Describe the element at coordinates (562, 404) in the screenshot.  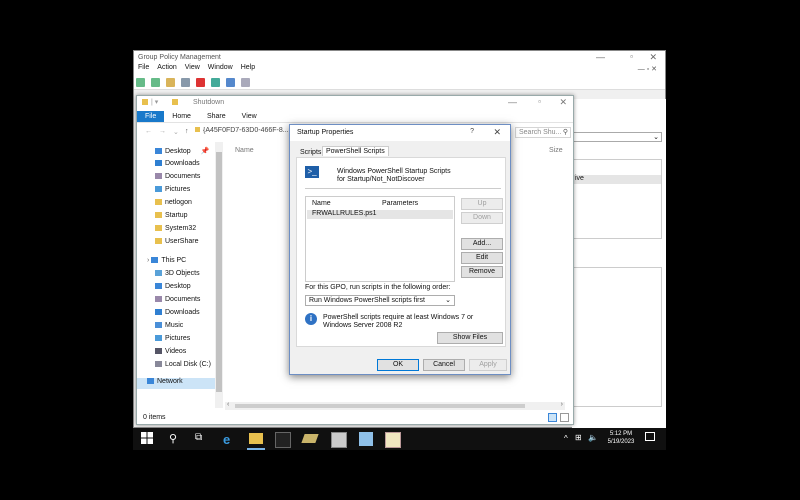
I see `scroll-right-icon: ›` at that location.